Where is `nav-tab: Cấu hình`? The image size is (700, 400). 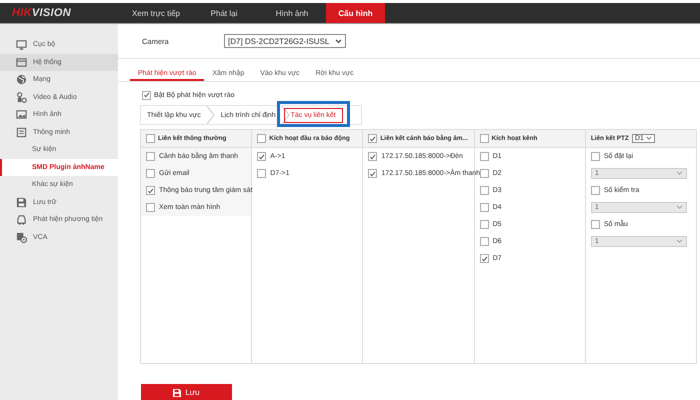
nav-tab: Cấu hình is located at coordinates (355, 13).